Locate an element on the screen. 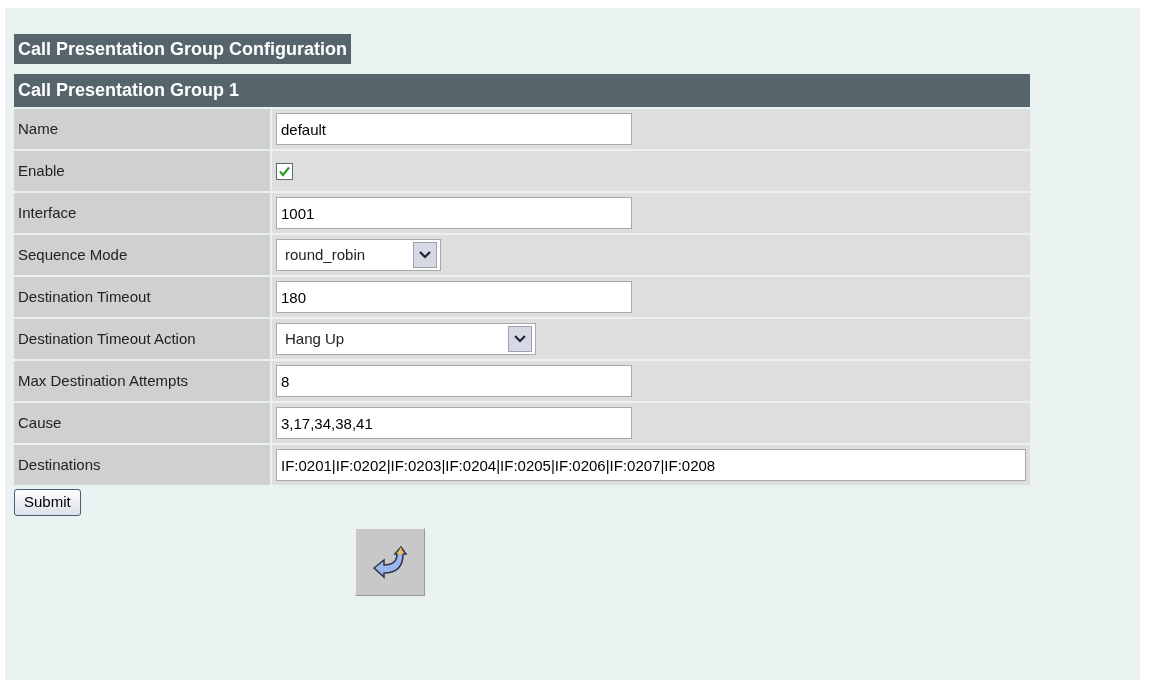  field-label: Cause is located at coordinates (40, 422).